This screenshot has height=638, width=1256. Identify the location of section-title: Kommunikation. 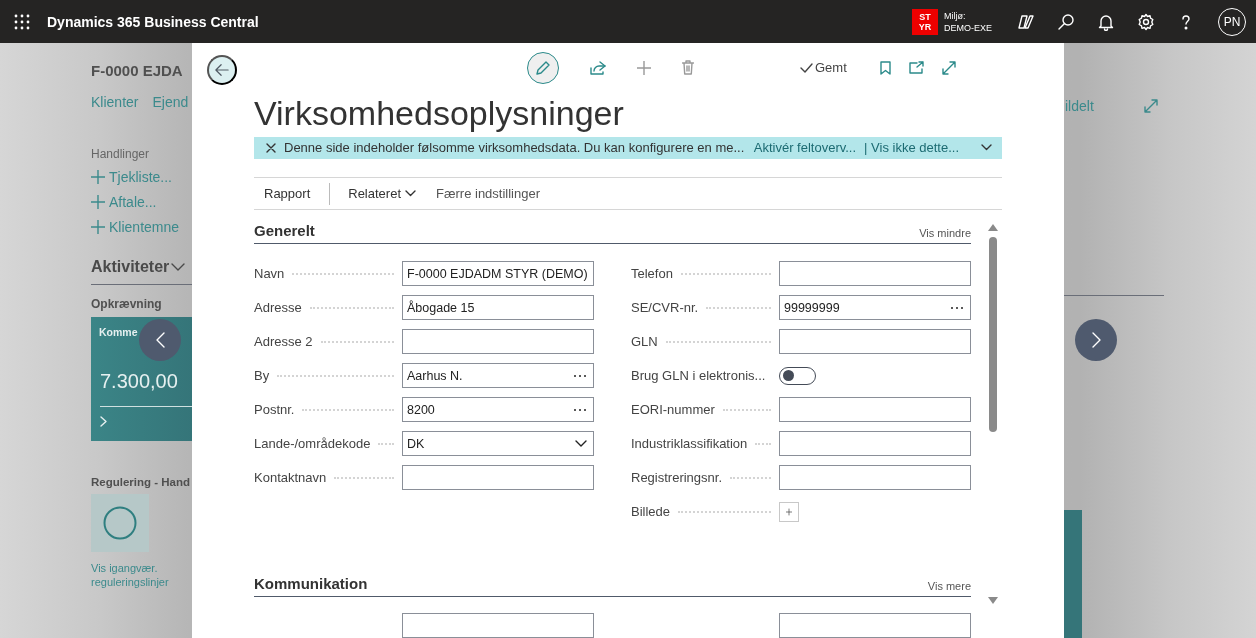
(311, 583).